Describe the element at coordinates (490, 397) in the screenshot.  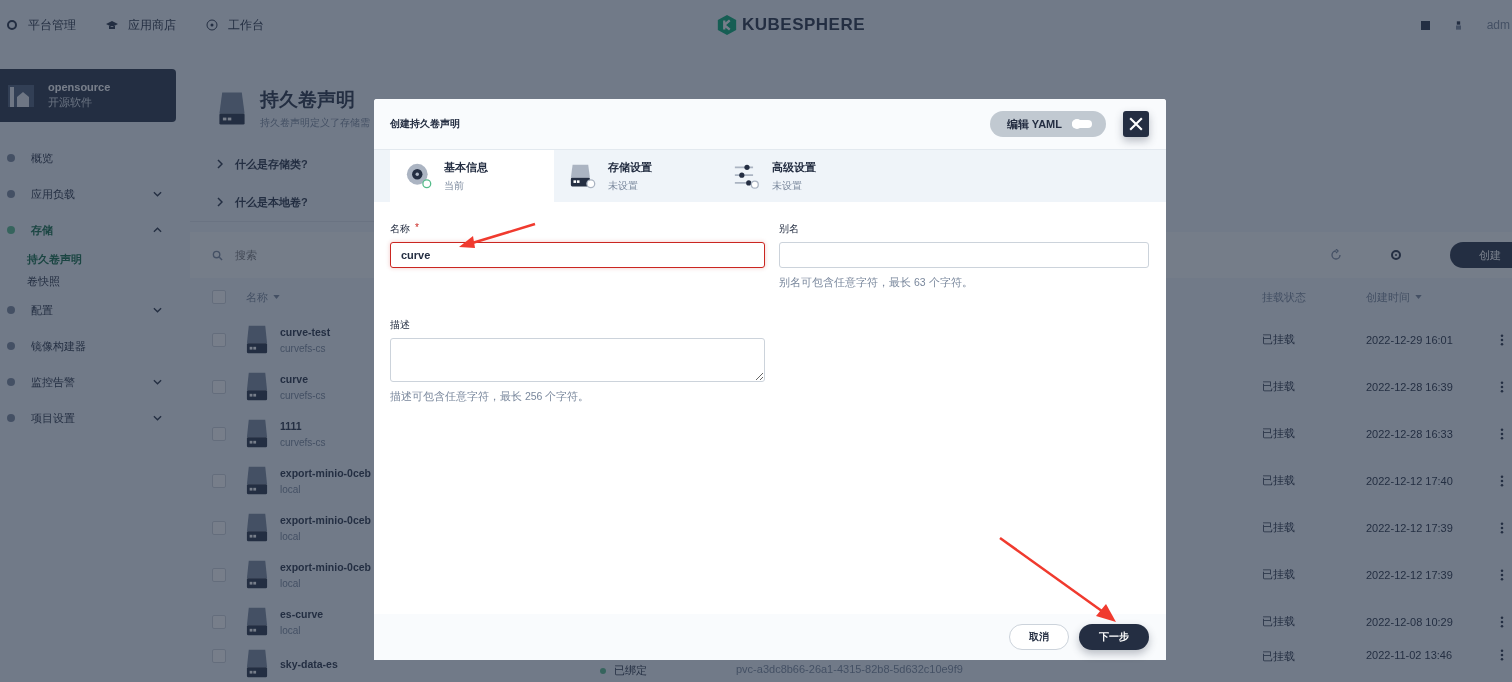
I see `field-hint: 描述可包含任意字符，最长 256 个字符。` at that location.